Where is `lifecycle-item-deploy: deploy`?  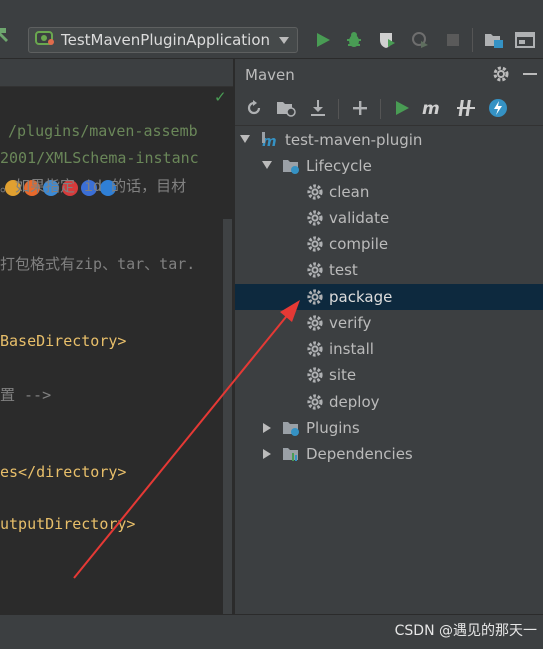 lifecycle-item-deploy: deploy is located at coordinates (389, 402).